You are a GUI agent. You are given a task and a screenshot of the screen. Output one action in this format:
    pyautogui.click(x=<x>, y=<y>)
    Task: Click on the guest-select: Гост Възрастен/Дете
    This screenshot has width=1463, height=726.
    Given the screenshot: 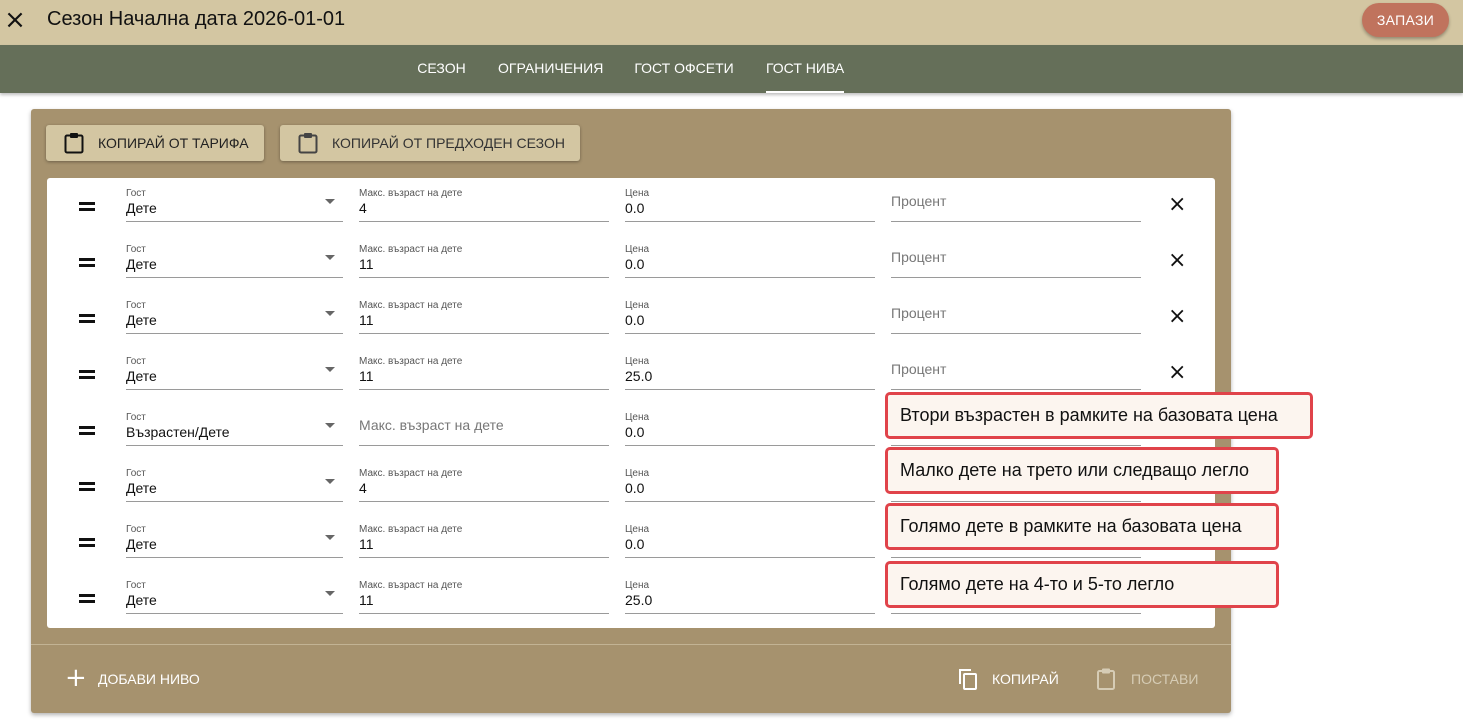 What is the action you would take?
    pyautogui.click(x=234, y=424)
    